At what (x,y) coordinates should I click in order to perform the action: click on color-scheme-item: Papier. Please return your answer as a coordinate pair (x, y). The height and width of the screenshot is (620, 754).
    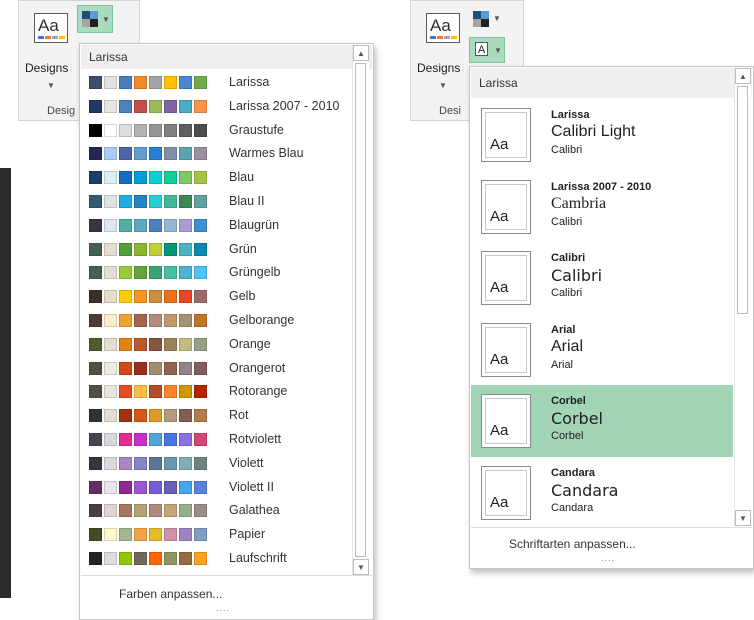
    Looking at the image, I should click on (219, 535).